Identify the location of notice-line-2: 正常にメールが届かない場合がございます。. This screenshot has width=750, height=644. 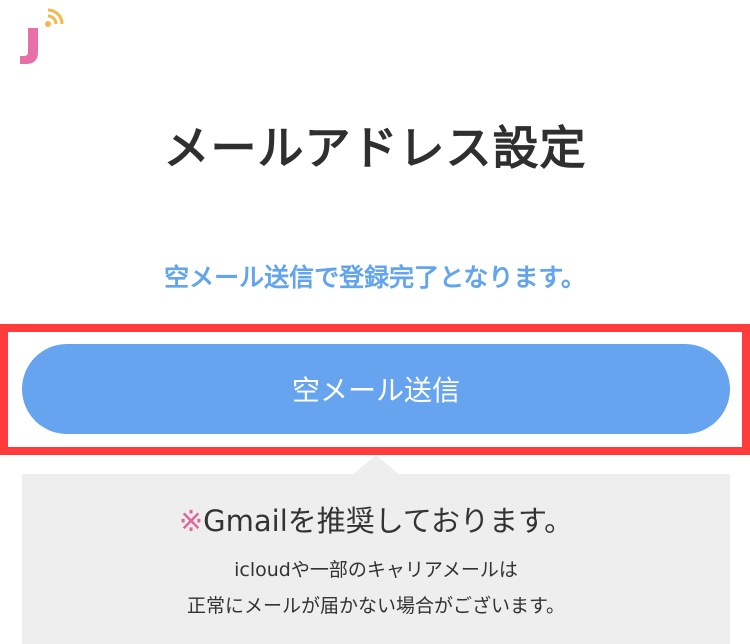
(376, 606).